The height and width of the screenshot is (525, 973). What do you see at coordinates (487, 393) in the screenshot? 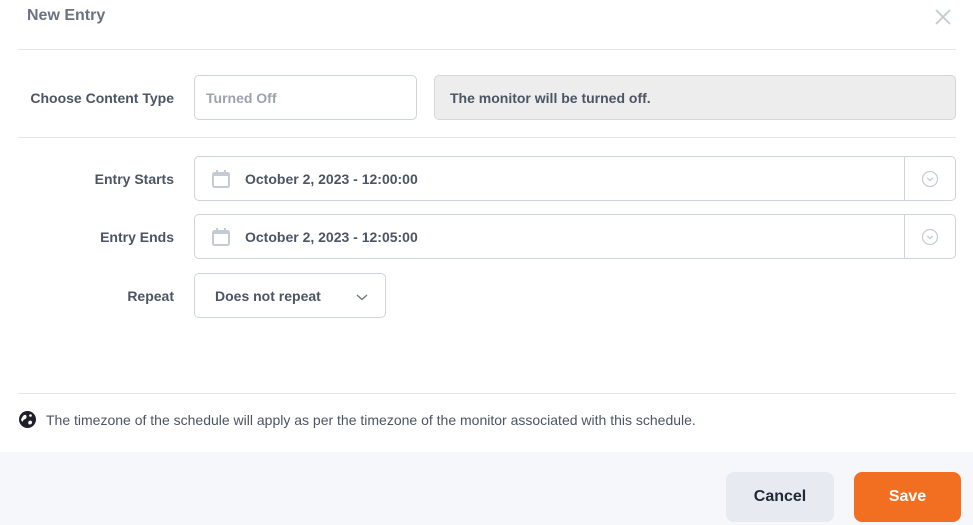
I see `note-divider` at bounding box center [487, 393].